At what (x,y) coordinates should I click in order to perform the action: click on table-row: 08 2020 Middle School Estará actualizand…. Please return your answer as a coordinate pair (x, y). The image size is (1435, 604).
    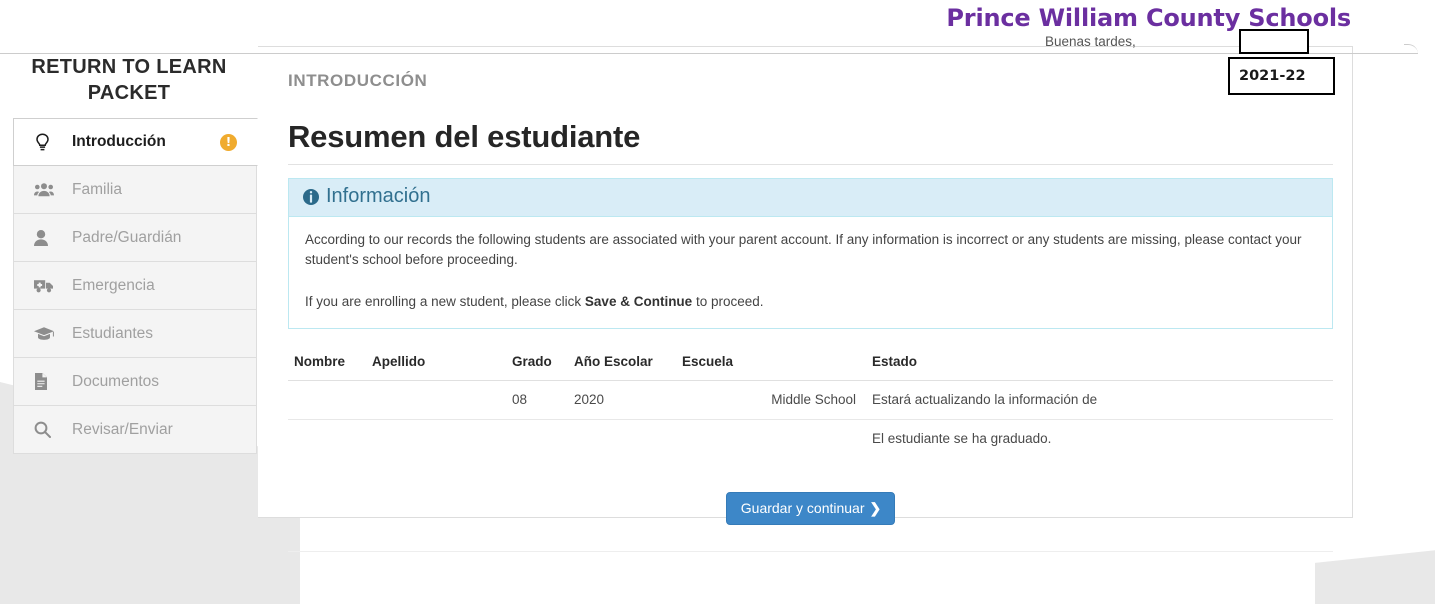
    Looking at the image, I should click on (810, 400).